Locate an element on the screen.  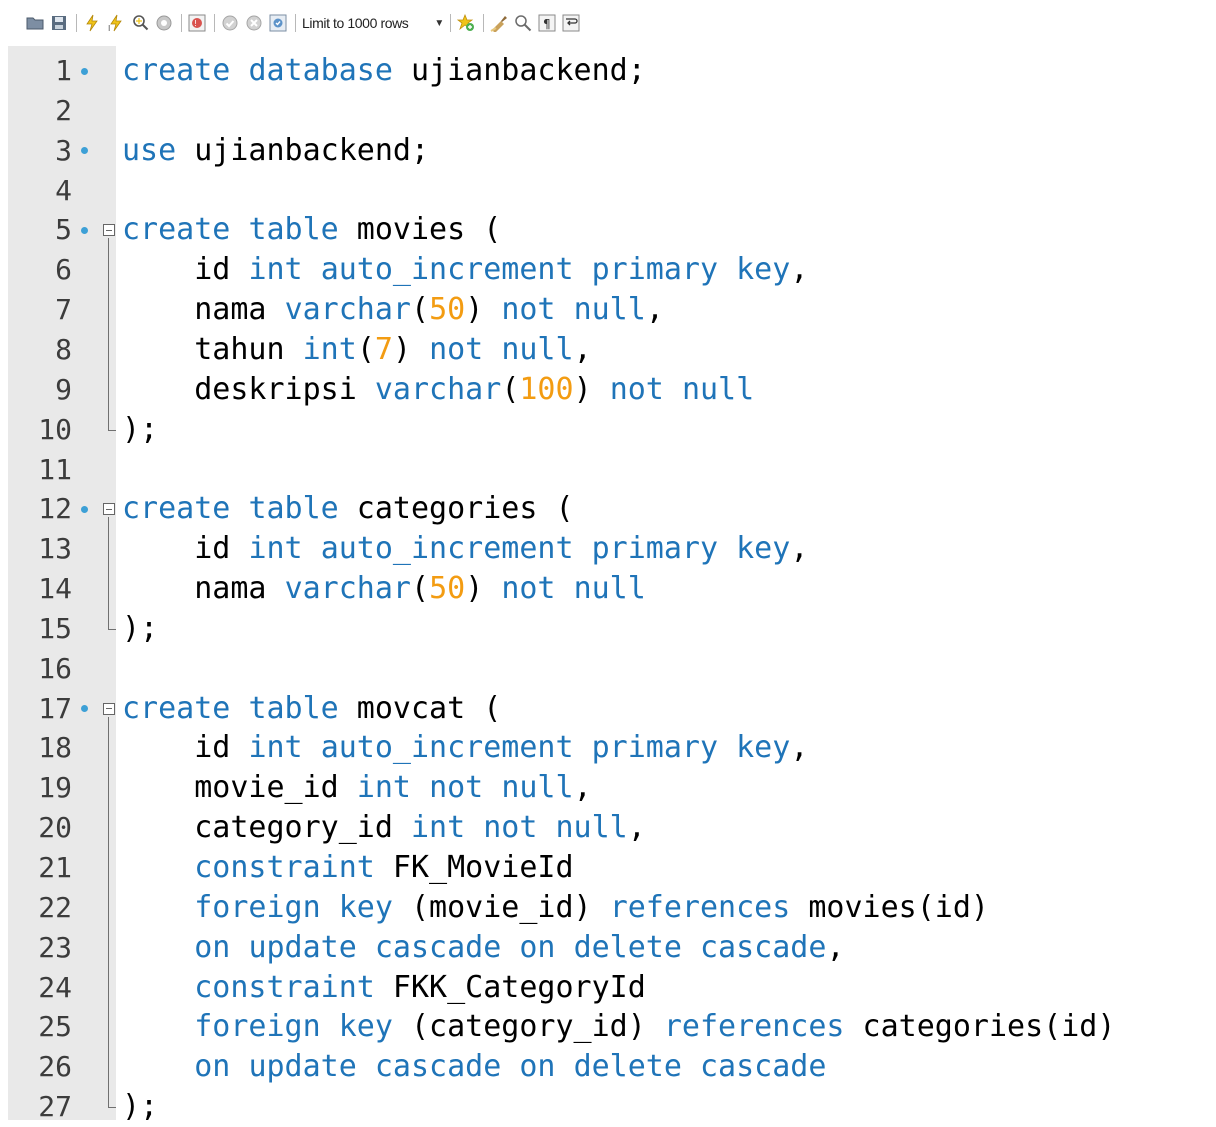
sql-identifier: ujianbackend; is located at coordinates (519, 70).